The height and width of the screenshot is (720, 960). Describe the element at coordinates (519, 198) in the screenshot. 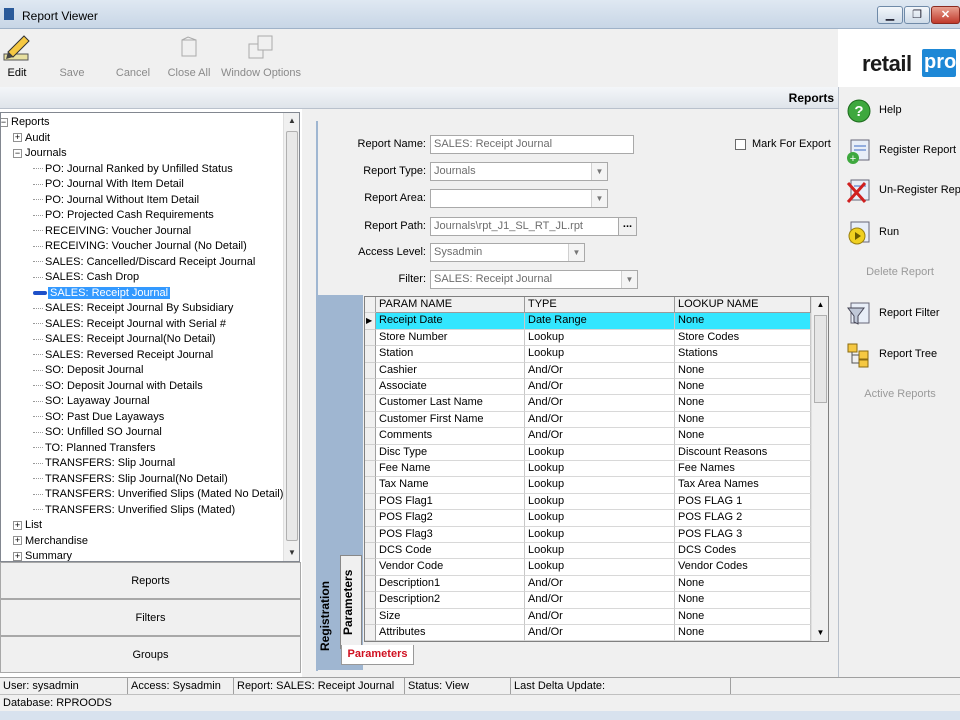

I see `report-area-select: ▼` at that location.